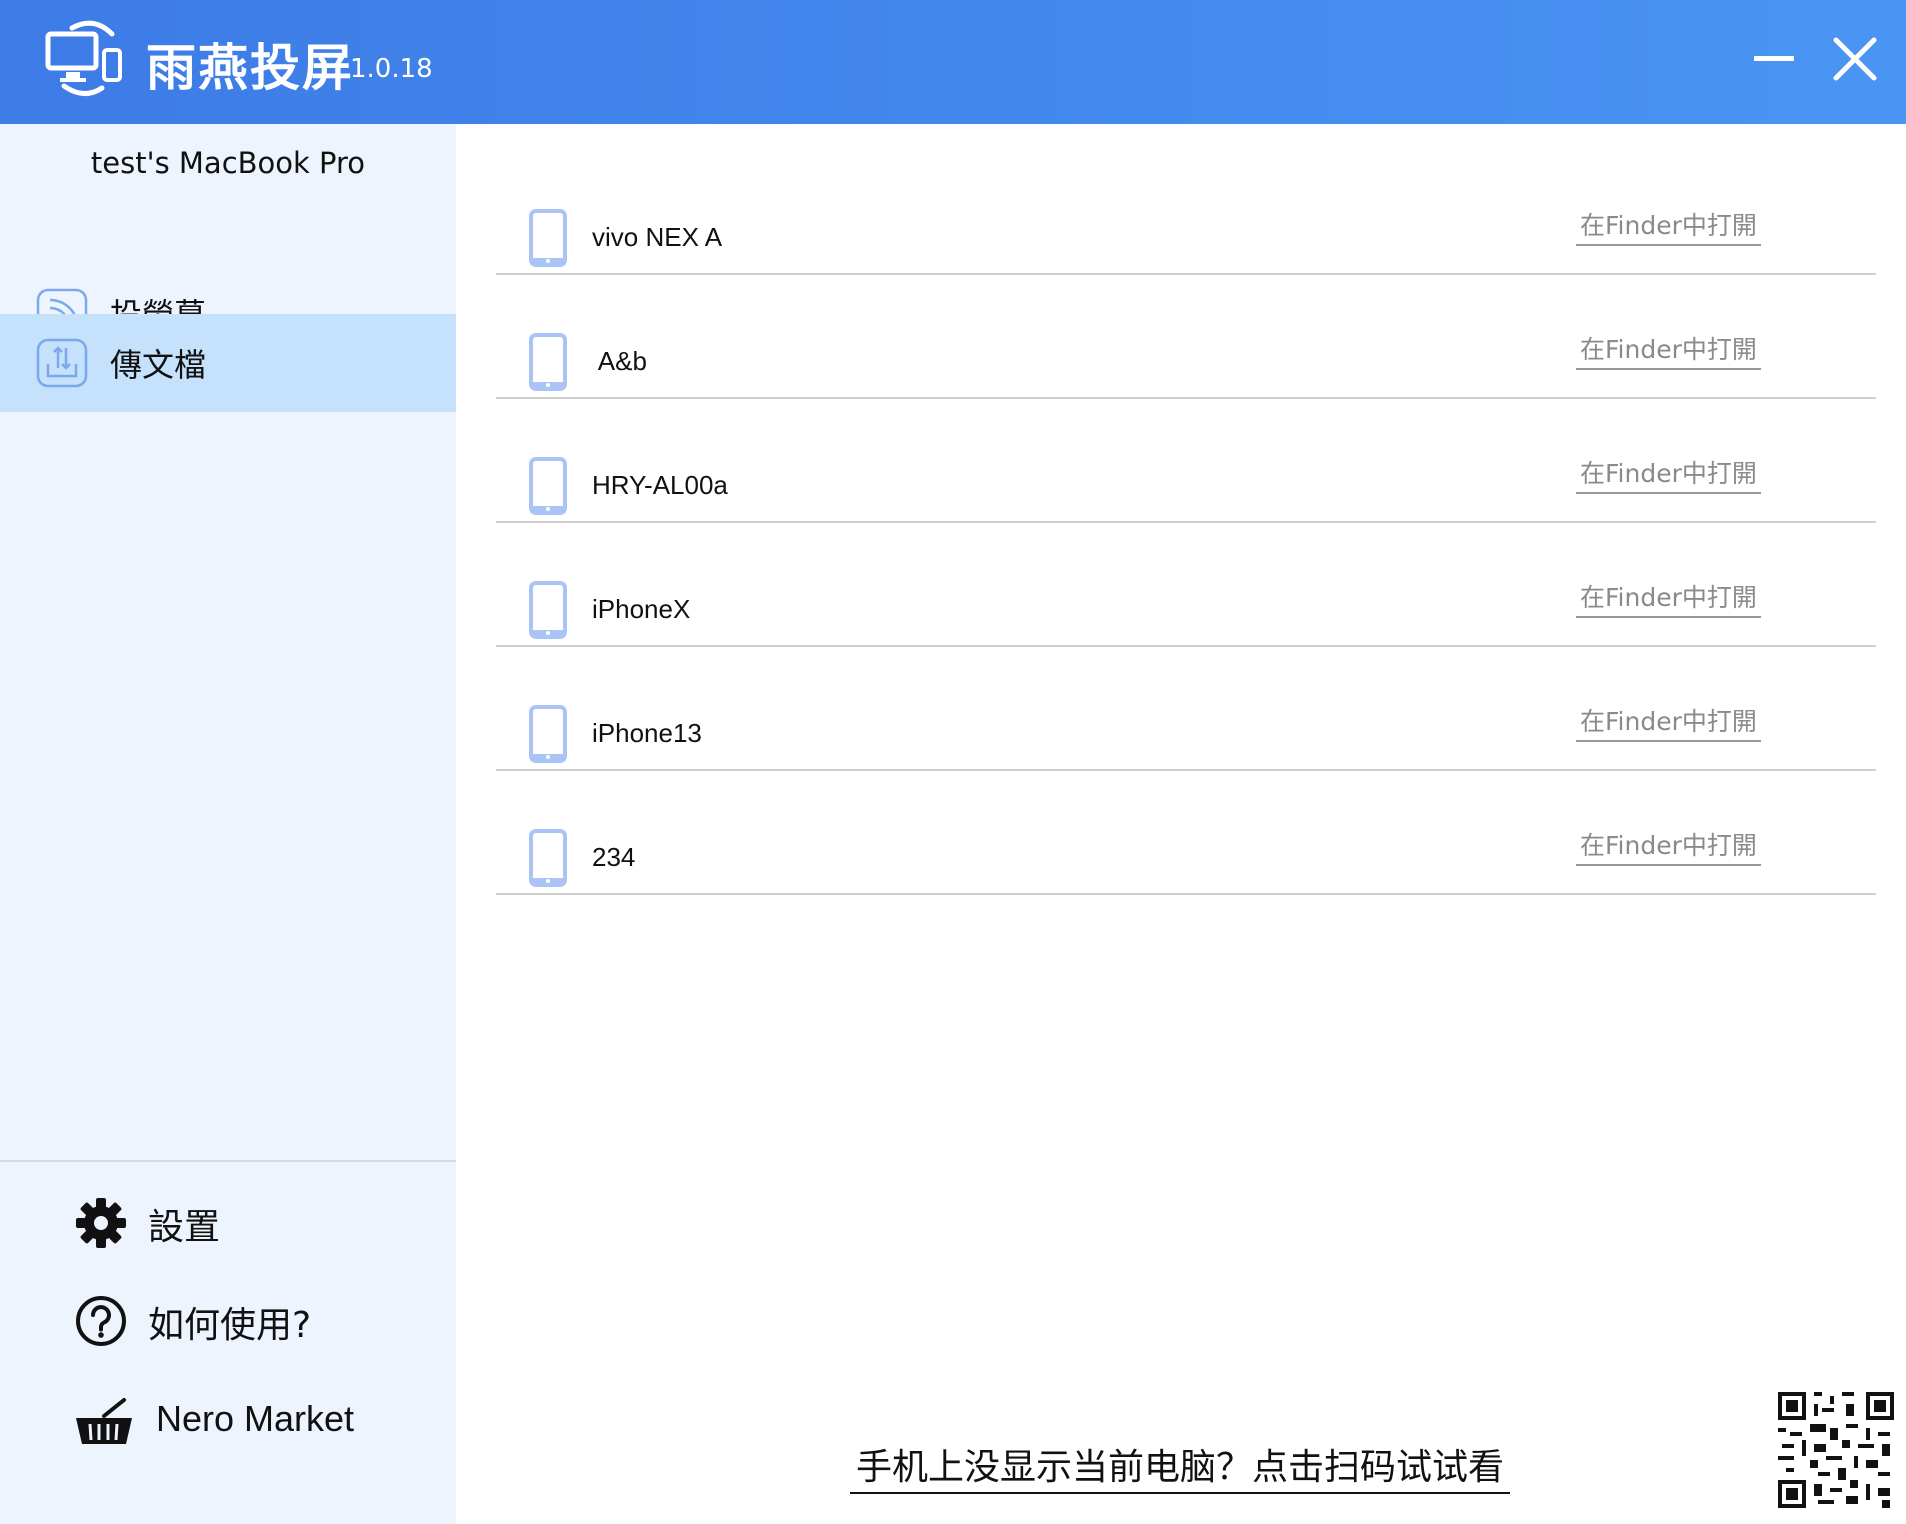  I want to click on device-row: vivo NEX A 在Finder中打開, so click(1186, 212).